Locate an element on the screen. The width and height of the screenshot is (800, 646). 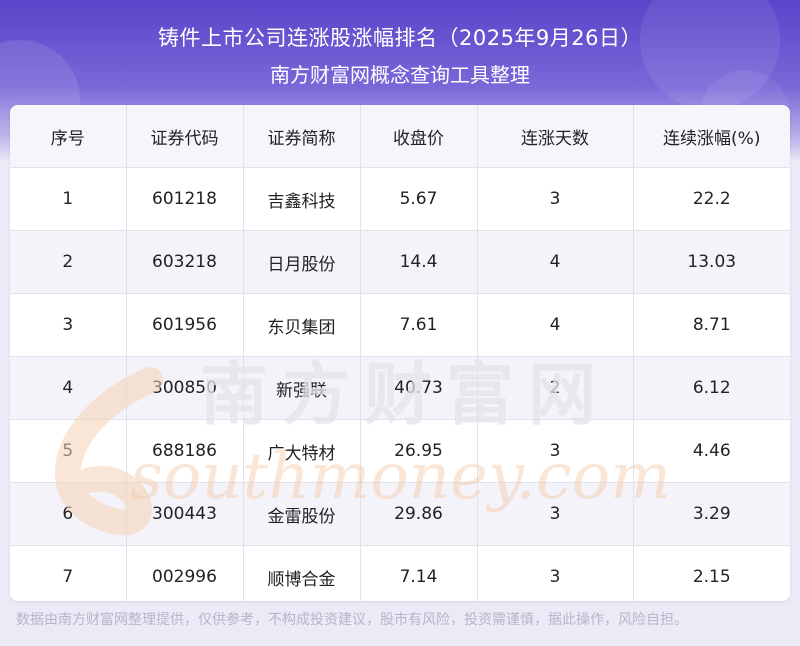
cell-gain: 3.29 is located at coordinates (711, 514).